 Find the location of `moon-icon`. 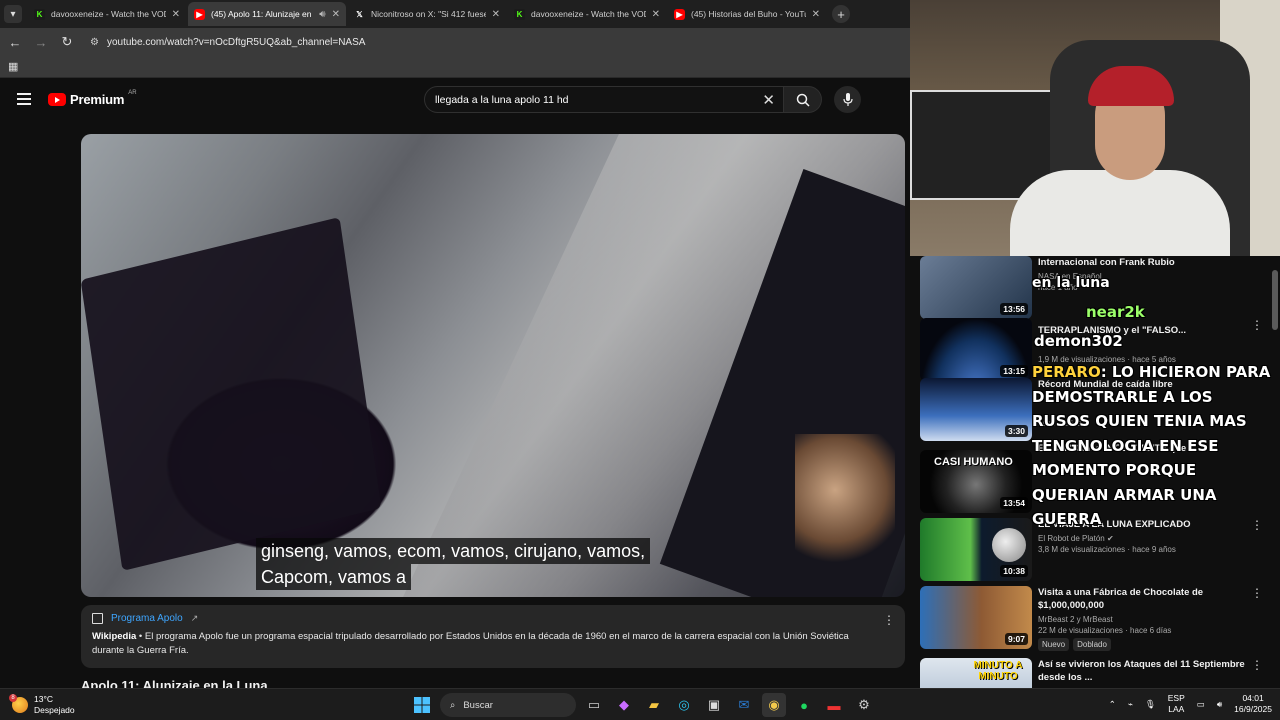

moon-icon is located at coordinates (1009, 545).